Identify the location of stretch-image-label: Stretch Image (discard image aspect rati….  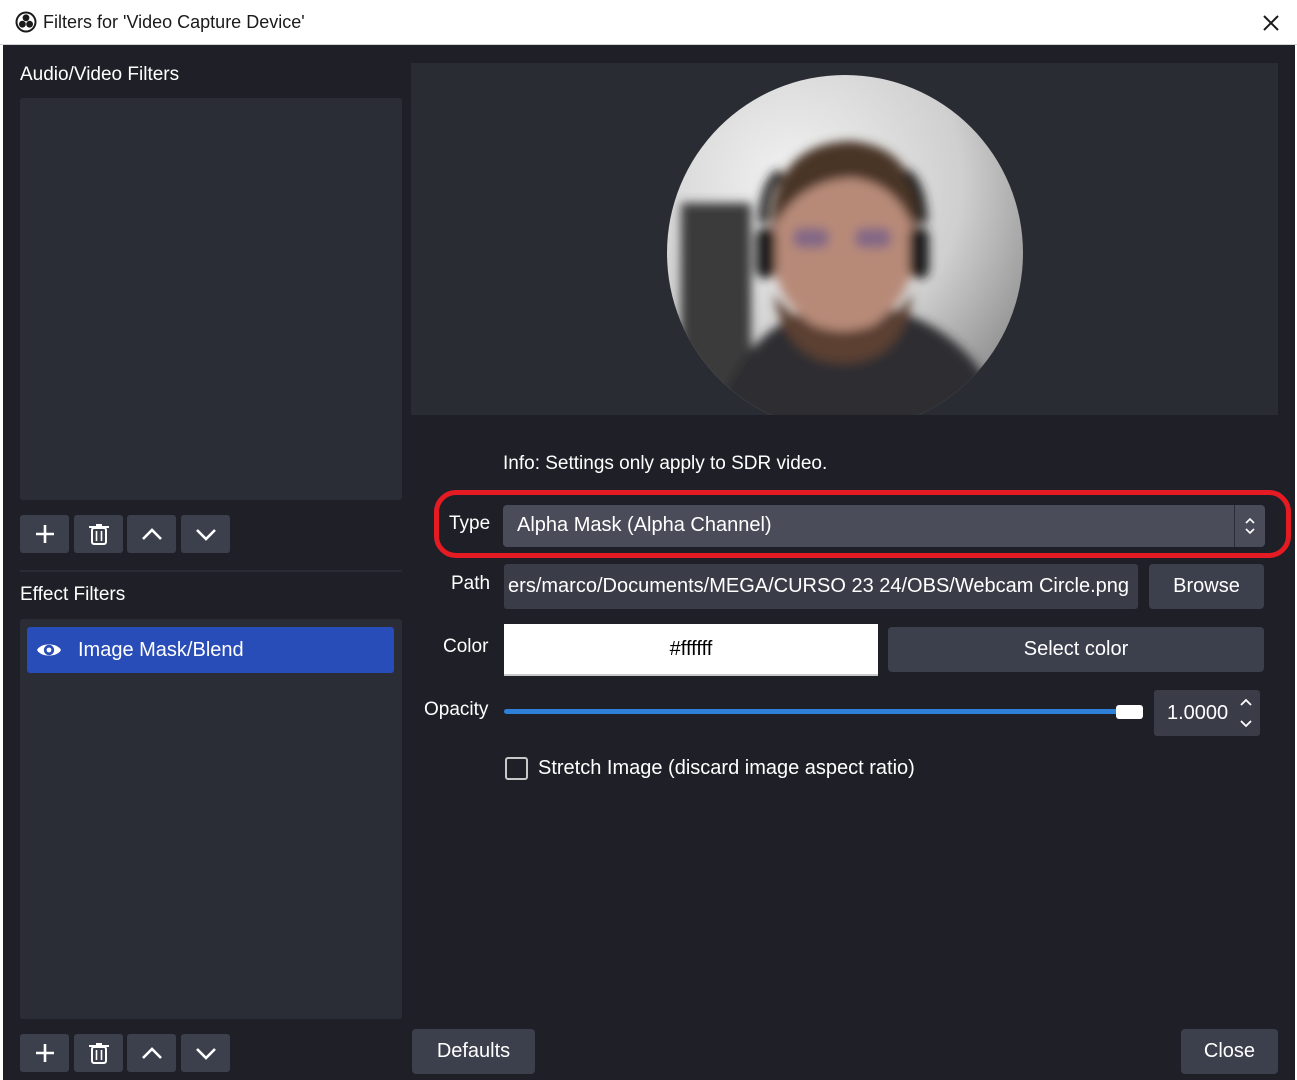
(726, 768).